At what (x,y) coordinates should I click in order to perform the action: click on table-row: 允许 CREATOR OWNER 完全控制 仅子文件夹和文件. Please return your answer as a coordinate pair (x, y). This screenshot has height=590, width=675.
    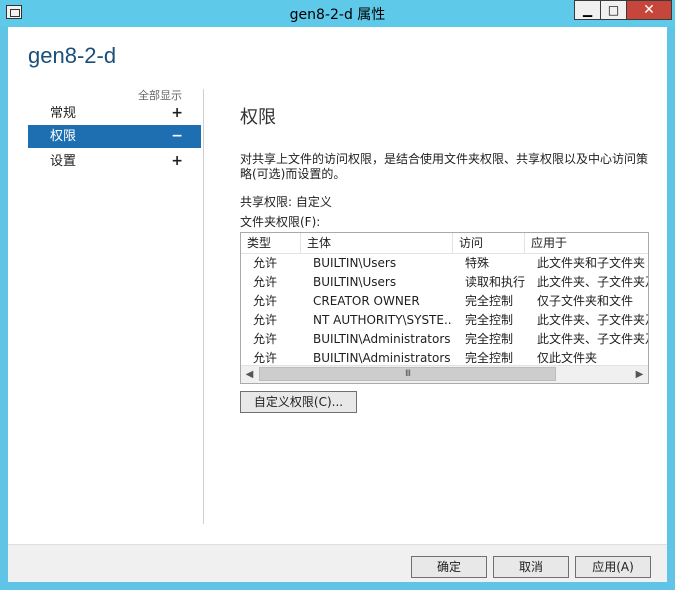
    Looking at the image, I should click on (444, 301).